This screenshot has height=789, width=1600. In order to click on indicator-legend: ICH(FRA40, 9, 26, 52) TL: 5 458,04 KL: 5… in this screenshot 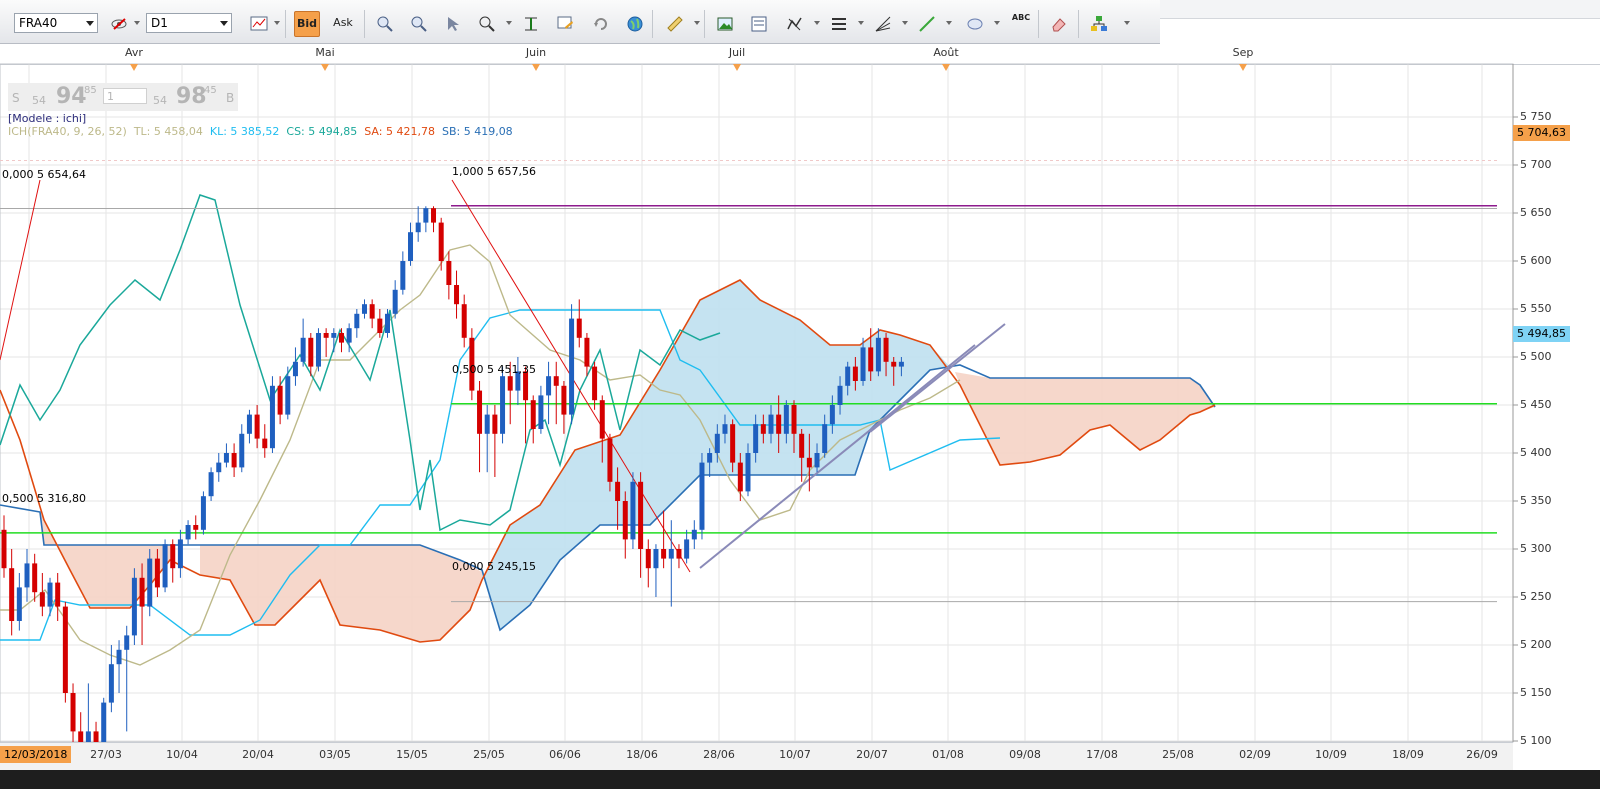, I will do `click(260, 131)`.